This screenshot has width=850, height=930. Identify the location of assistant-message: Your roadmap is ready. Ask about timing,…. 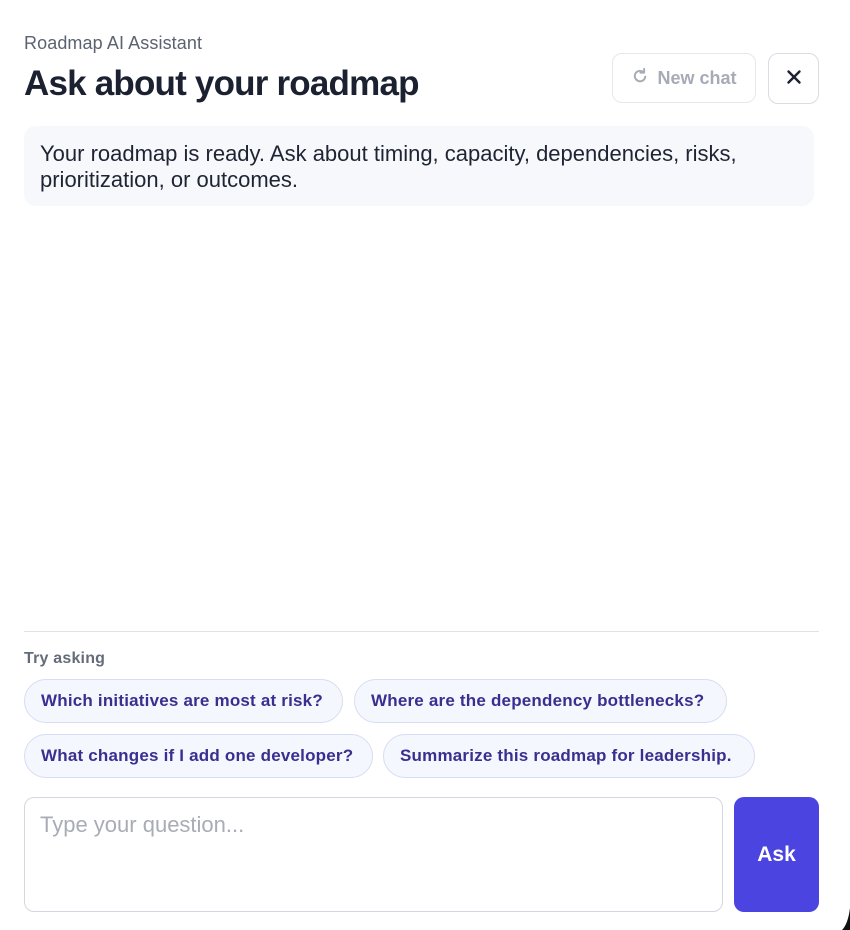
(419, 166).